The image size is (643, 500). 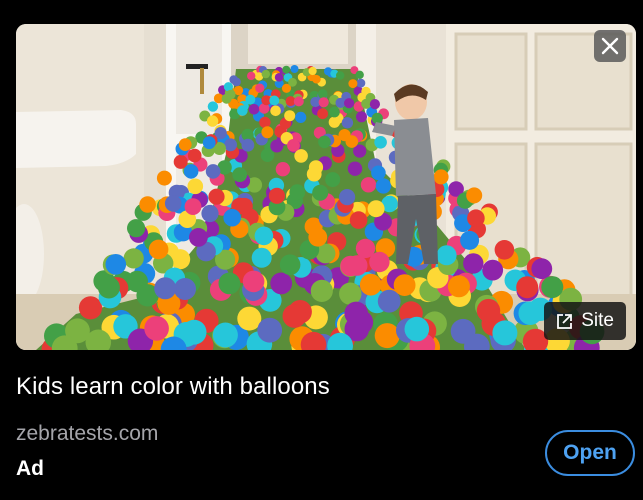 I want to click on open-button: Open, so click(x=590, y=453).